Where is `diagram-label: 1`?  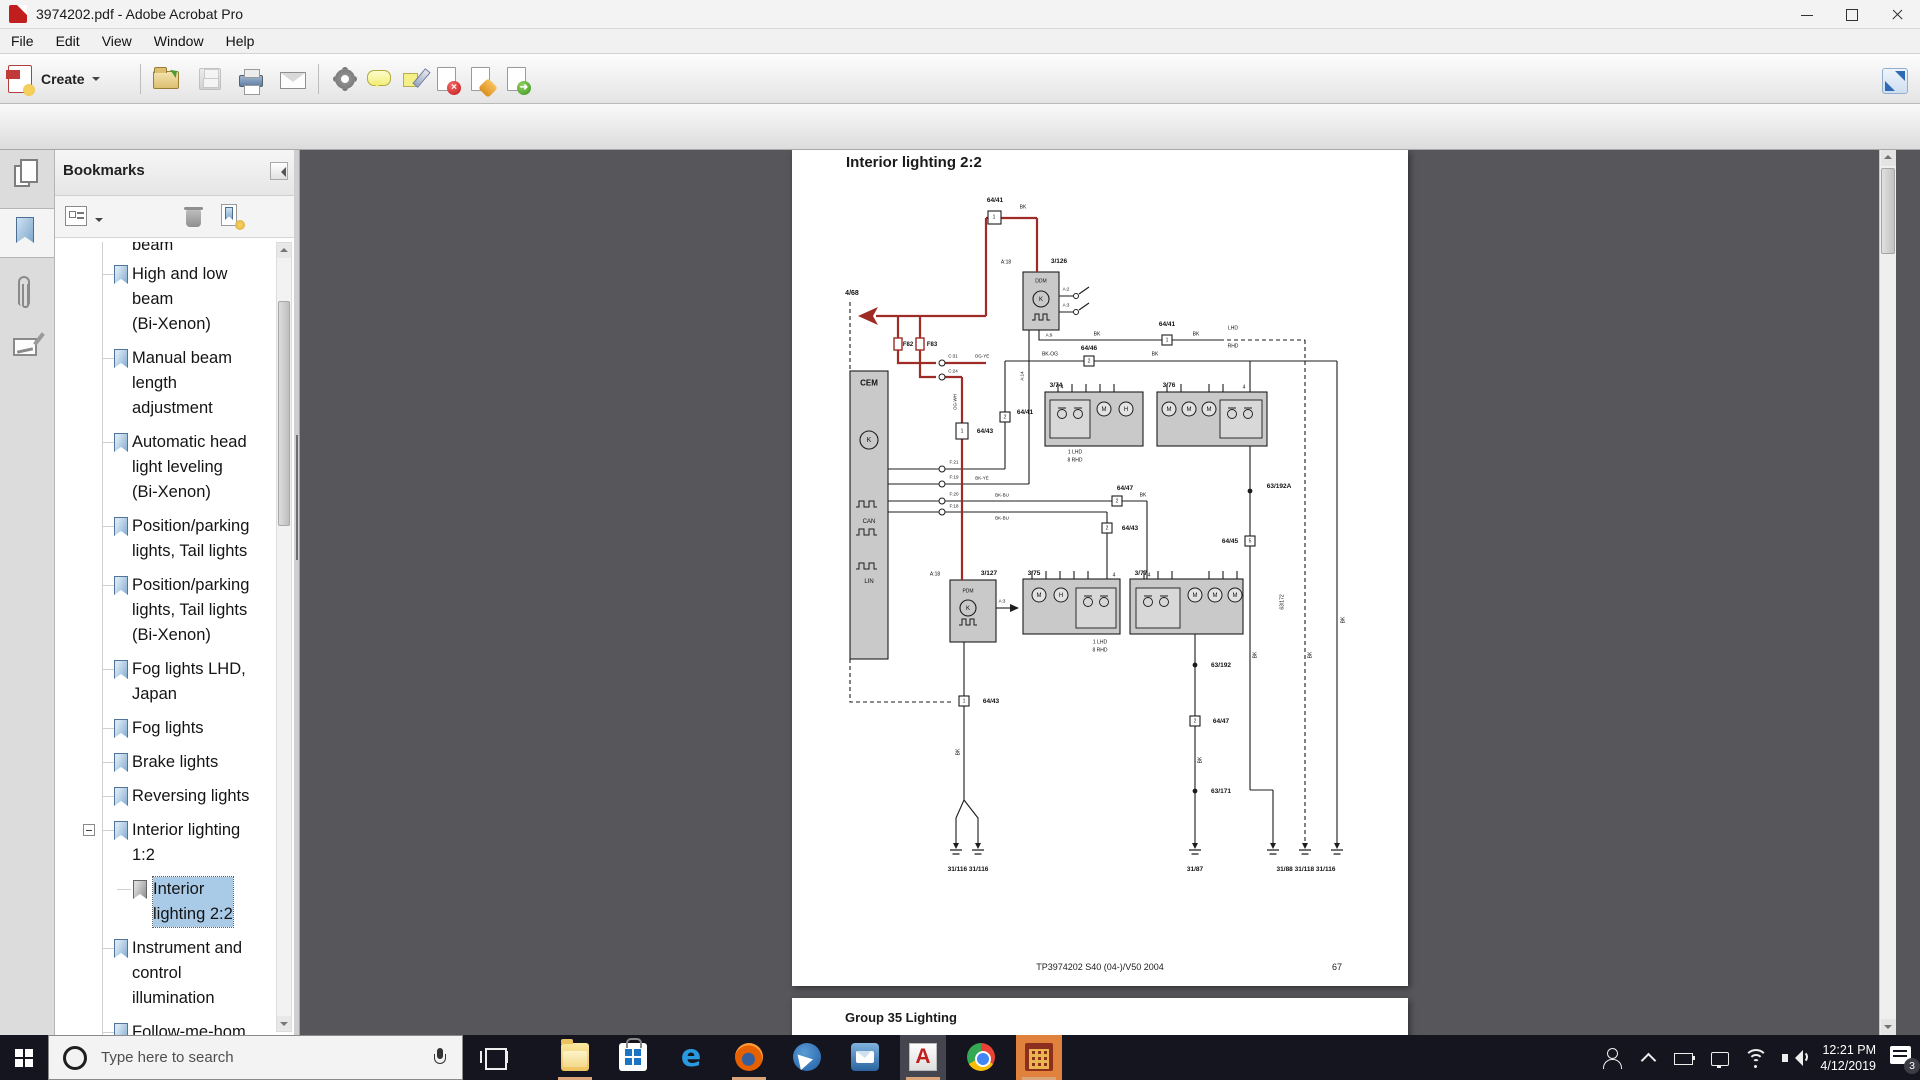 diagram-label: 1 is located at coordinates (1167, 340).